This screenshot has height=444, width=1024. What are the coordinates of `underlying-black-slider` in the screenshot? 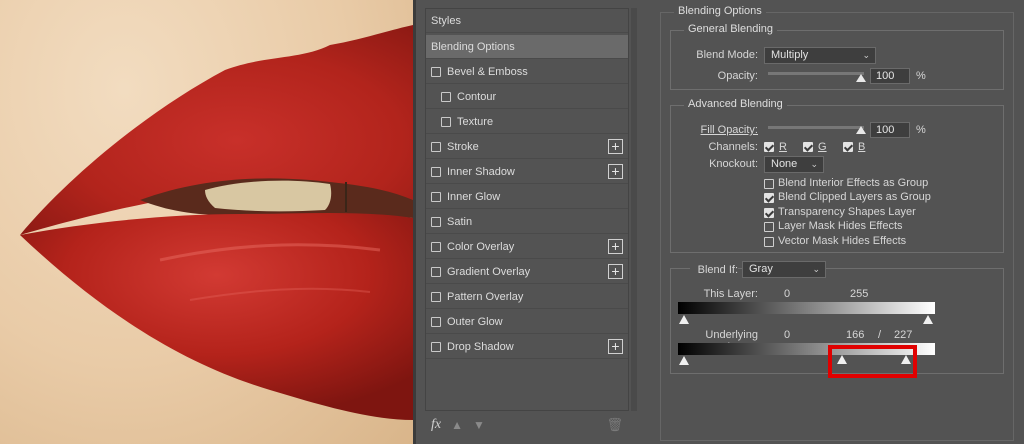 It's located at (684, 360).